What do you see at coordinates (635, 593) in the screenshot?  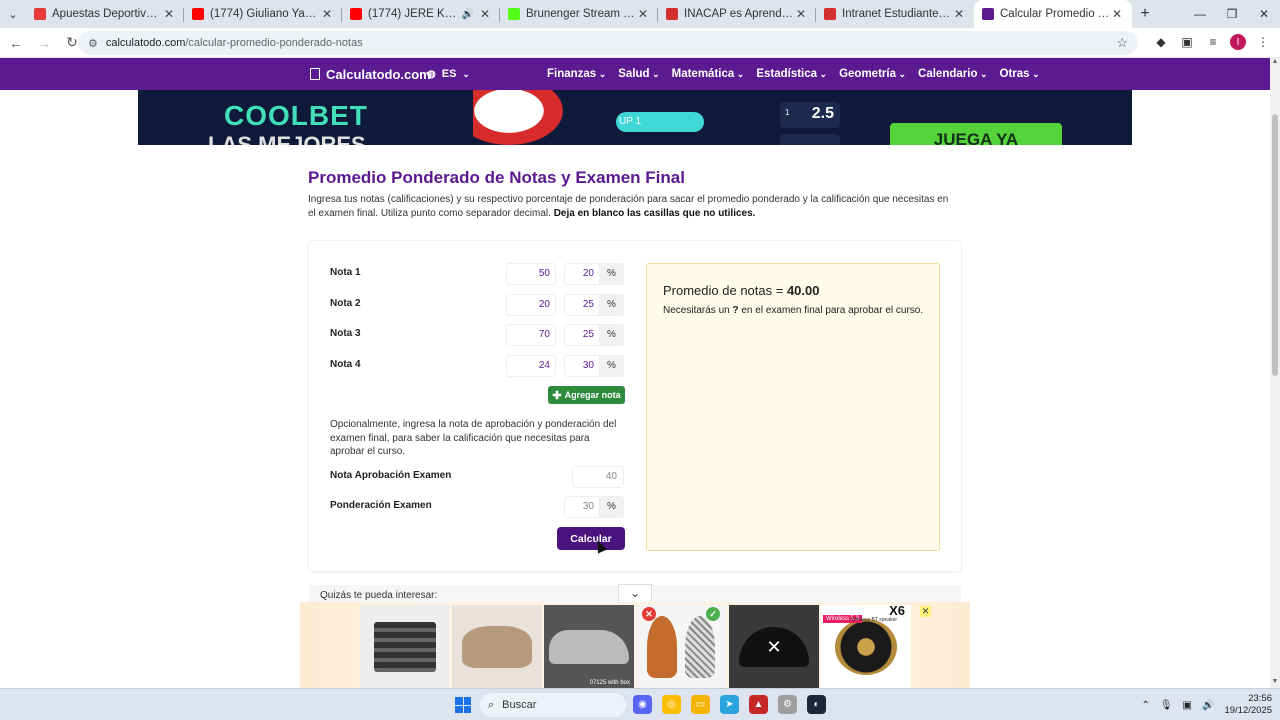 I see `chevron-down-icon: ⌄` at bounding box center [635, 593].